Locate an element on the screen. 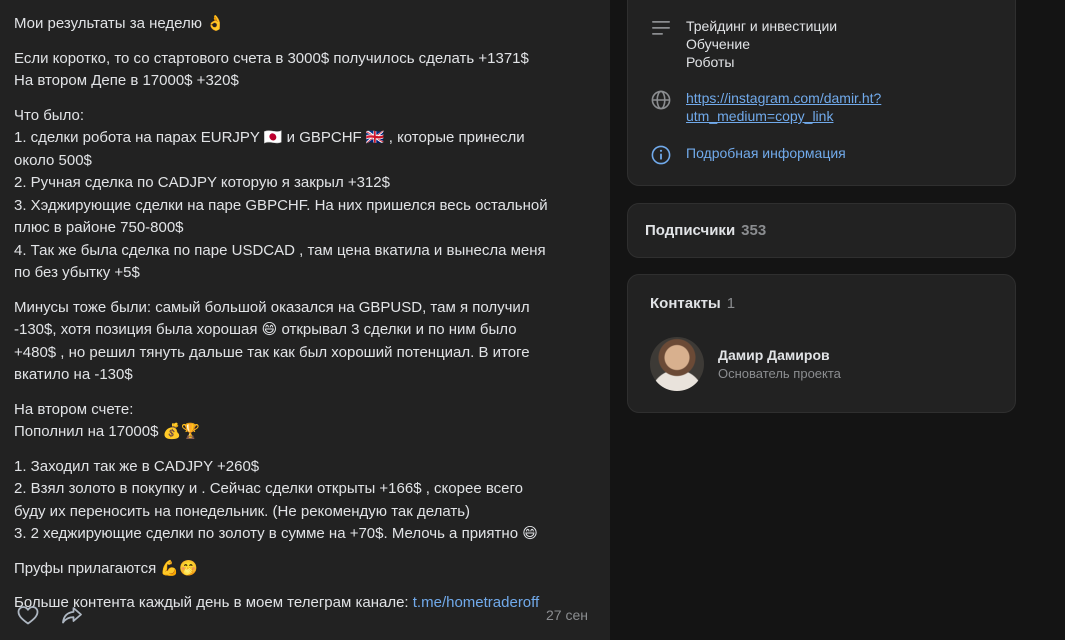 This screenshot has width=1065, height=640. category-item: Обучение is located at coordinates (718, 44).